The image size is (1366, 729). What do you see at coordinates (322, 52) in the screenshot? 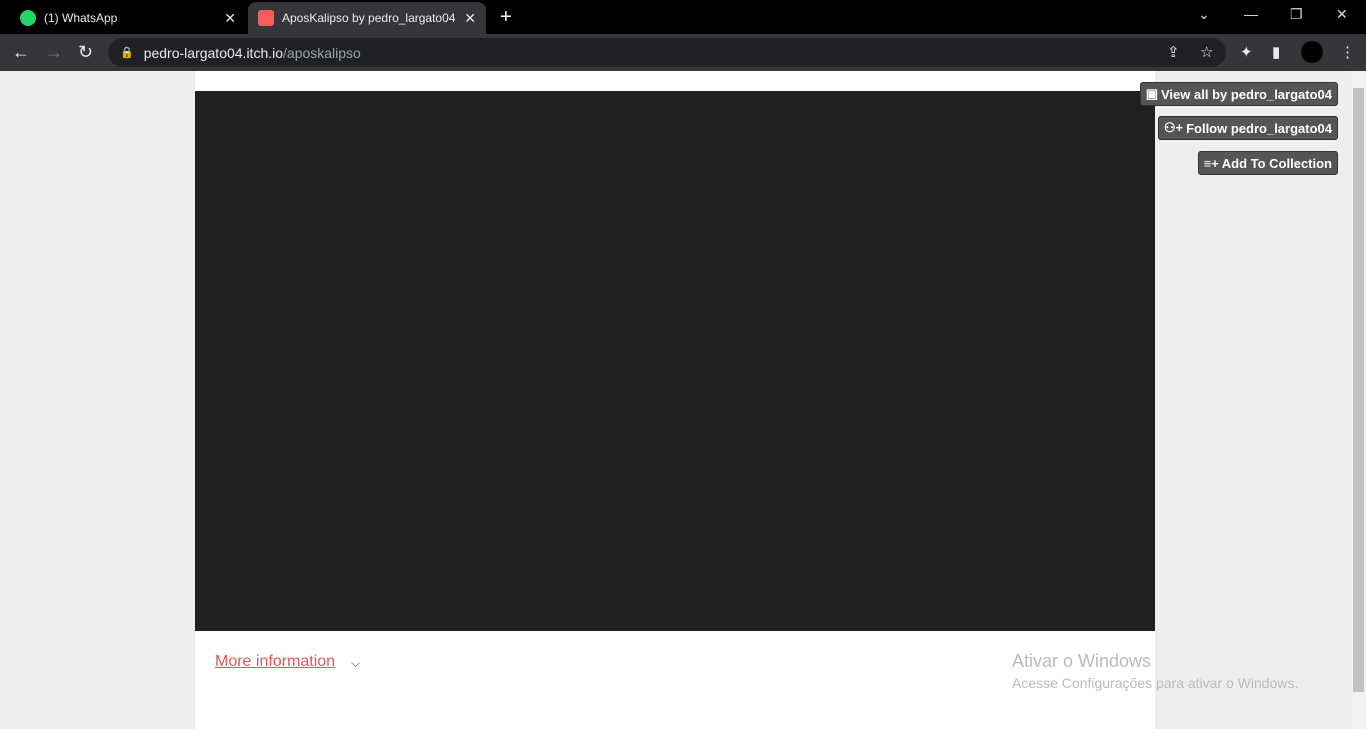
I see `url-path: /aposkalipso` at bounding box center [322, 52].